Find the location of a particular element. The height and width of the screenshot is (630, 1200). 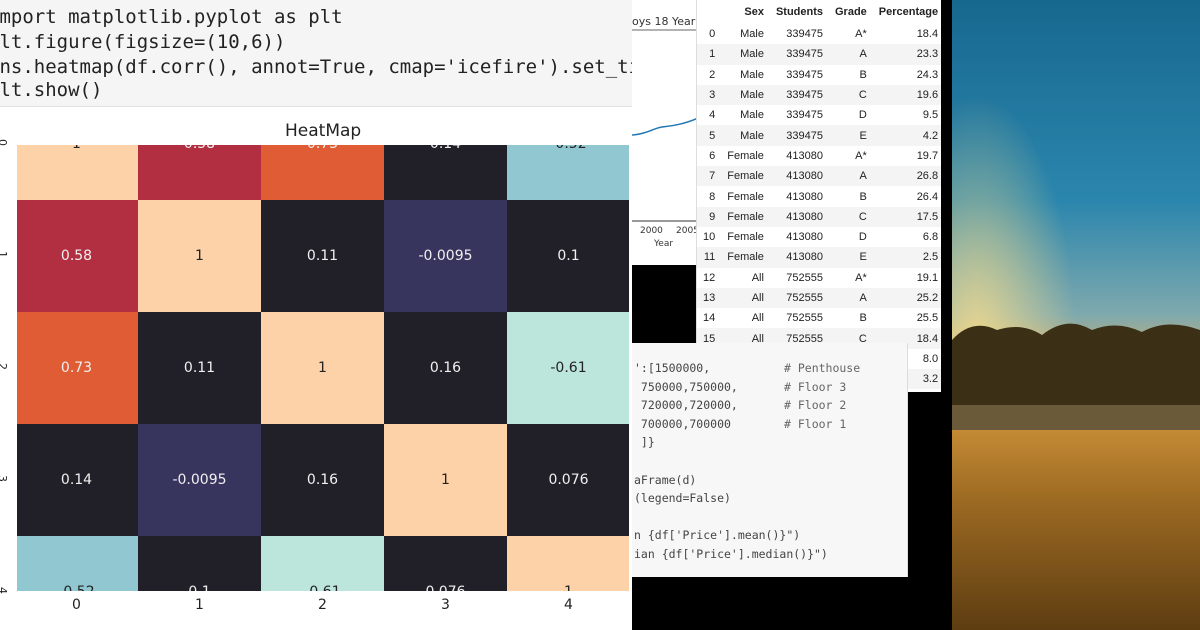

table-cell: A* is located at coordinates (861, 277).